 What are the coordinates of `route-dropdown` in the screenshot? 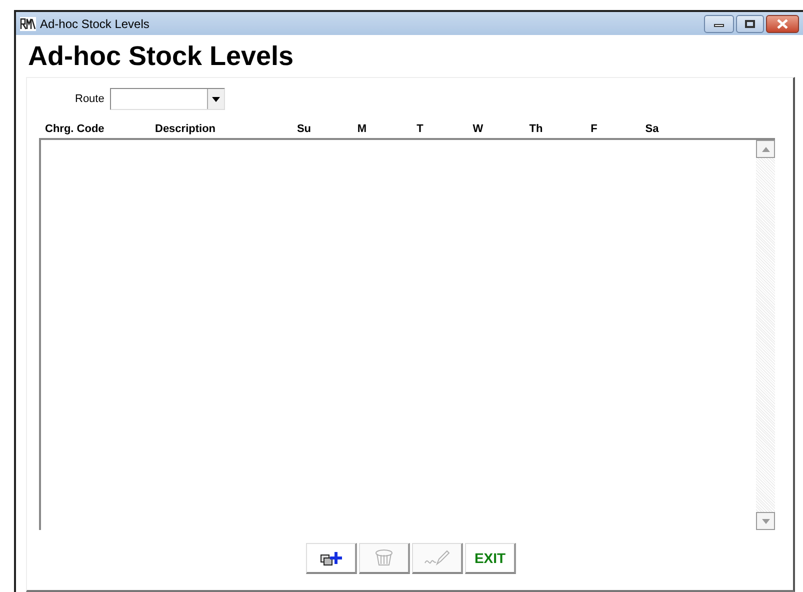 It's located at (168, 99).